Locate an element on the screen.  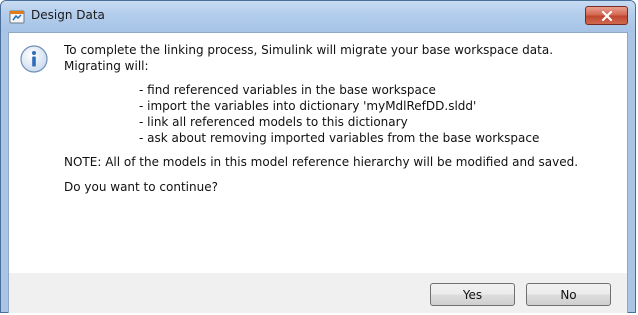
question-text: Do you want to continue? is located at coordinates (141, 187).